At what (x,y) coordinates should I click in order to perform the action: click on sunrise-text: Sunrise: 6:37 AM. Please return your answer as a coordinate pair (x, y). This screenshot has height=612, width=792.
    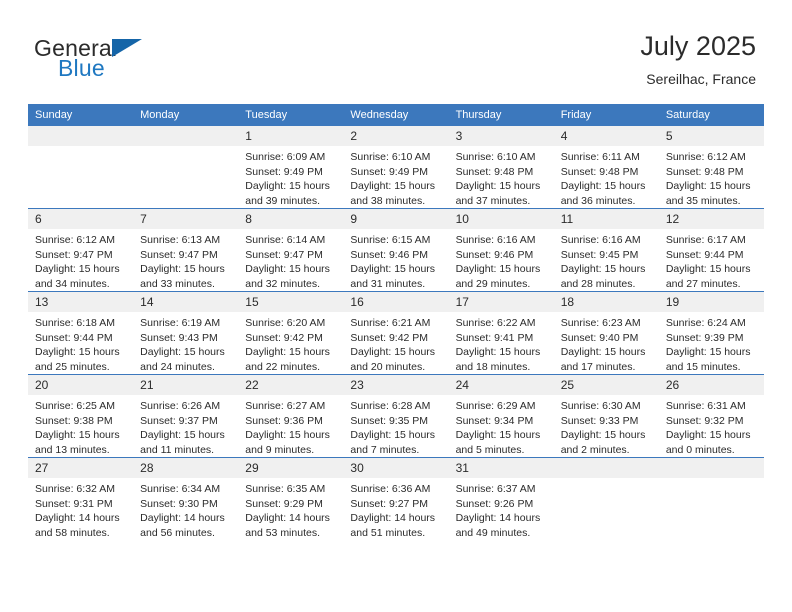
    Looking at the image, I should click on (495, 489).